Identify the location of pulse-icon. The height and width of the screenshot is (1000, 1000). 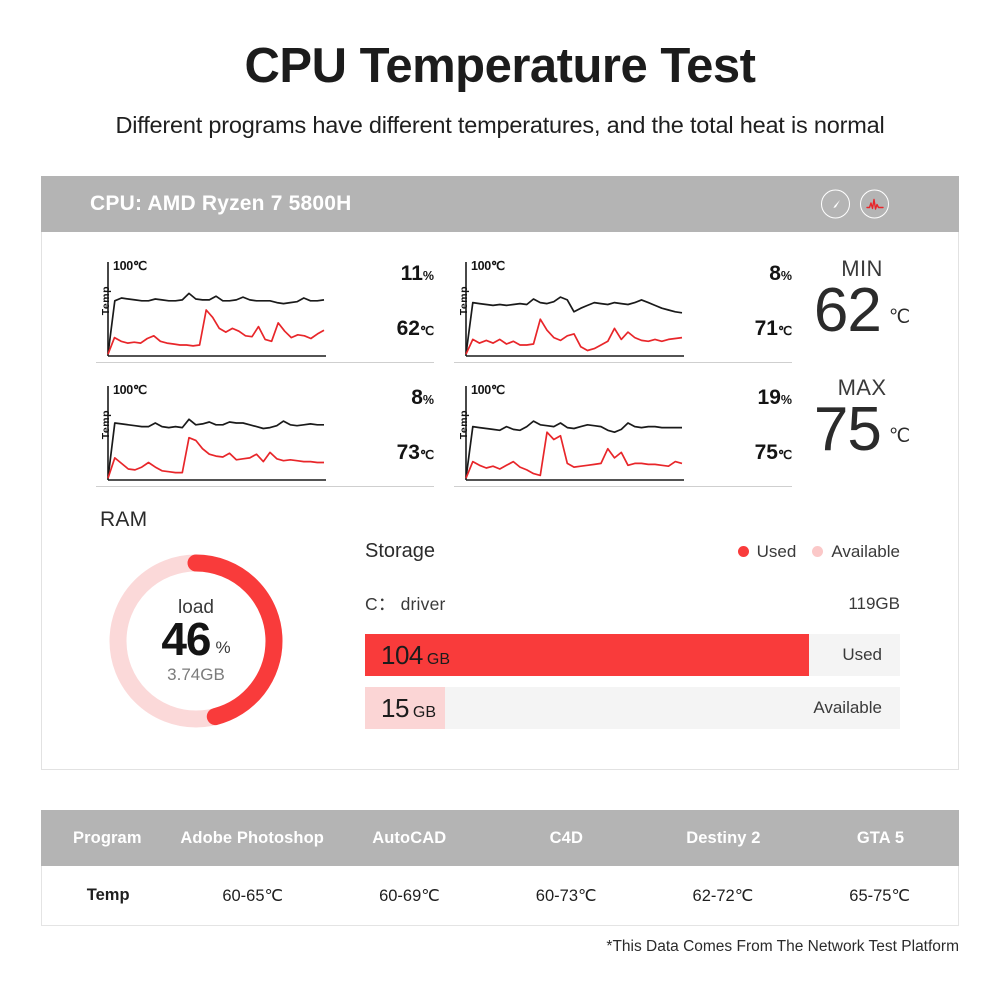
(874, 204).